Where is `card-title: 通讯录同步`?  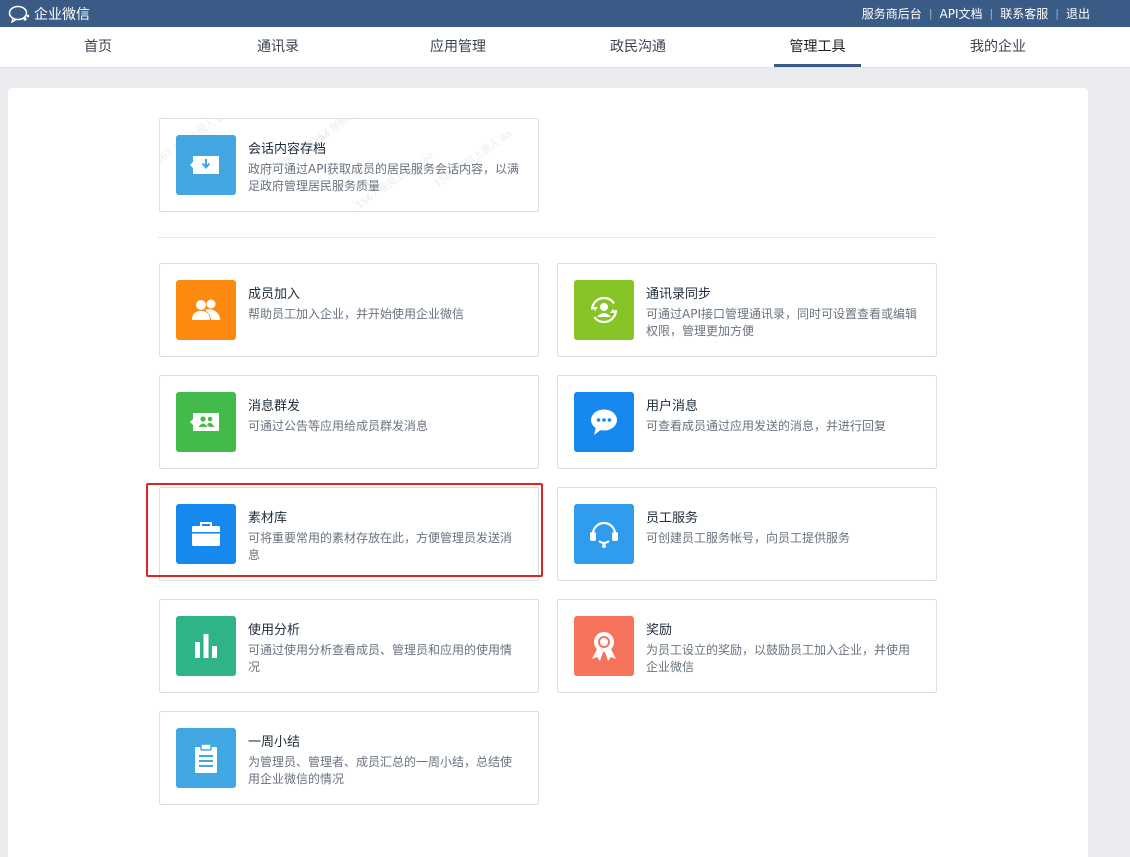 card-title: 通讯录同步 is located at coordinates (679, 294).